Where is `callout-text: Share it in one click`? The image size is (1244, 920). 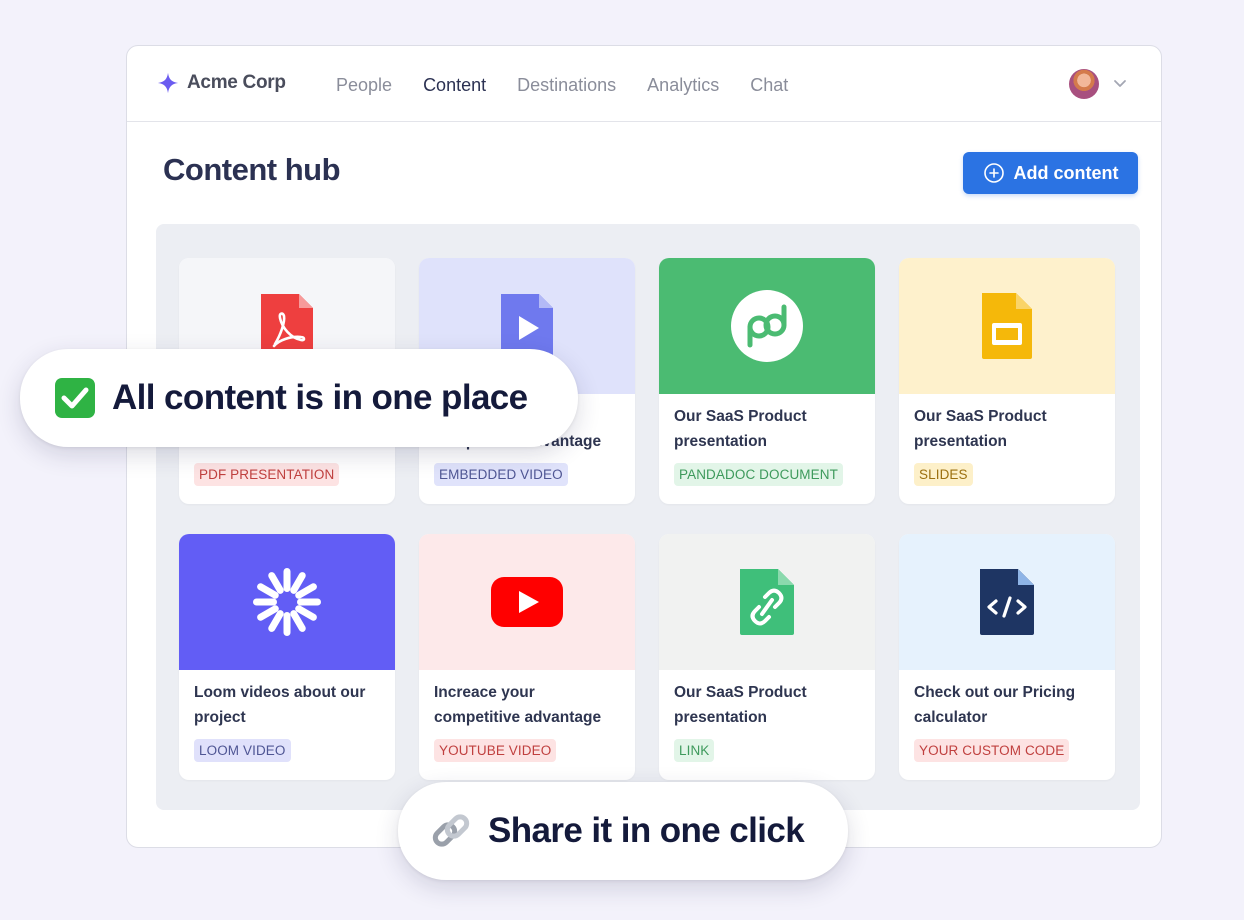 callout-text: Share it in one click is located at coordinates (646, 830).